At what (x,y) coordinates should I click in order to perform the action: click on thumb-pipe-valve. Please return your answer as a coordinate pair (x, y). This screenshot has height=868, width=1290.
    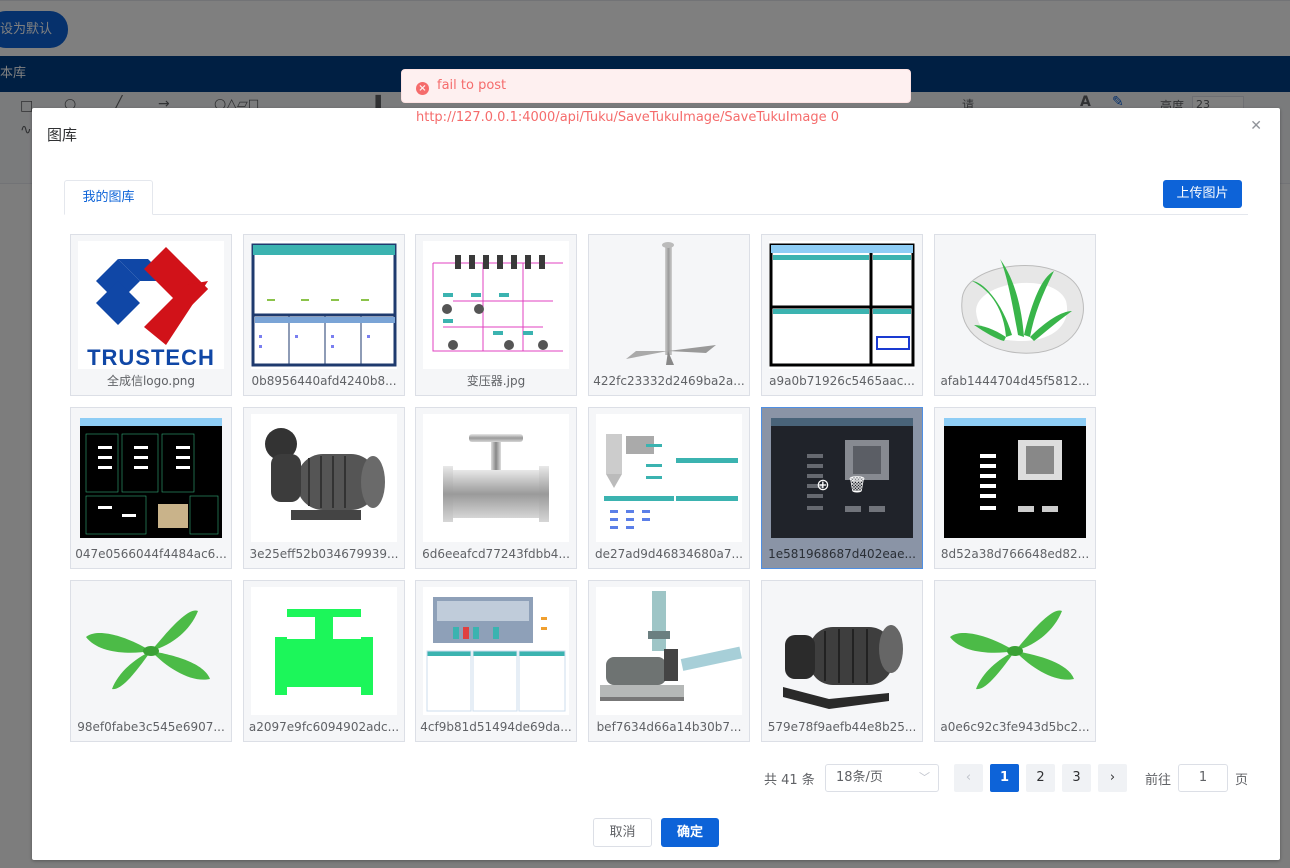
    Looking at the image, I should click on (496, 478).